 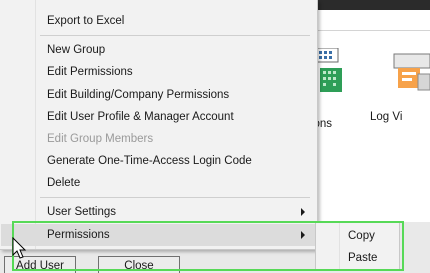 I want to click on menu-item-edit-user-profile: Edit User Profile & Manager Account, so click(x=140, y=117).